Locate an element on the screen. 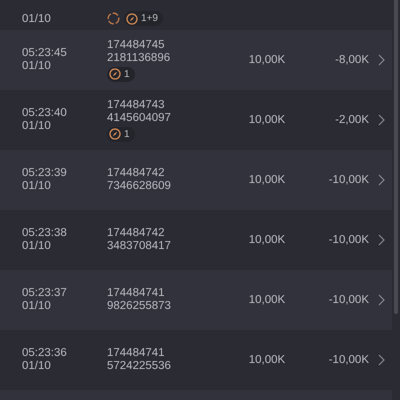 The height and width of the screenshot is (400, 400). time-text: 05:23:37 is located at coordinates (44, 293).